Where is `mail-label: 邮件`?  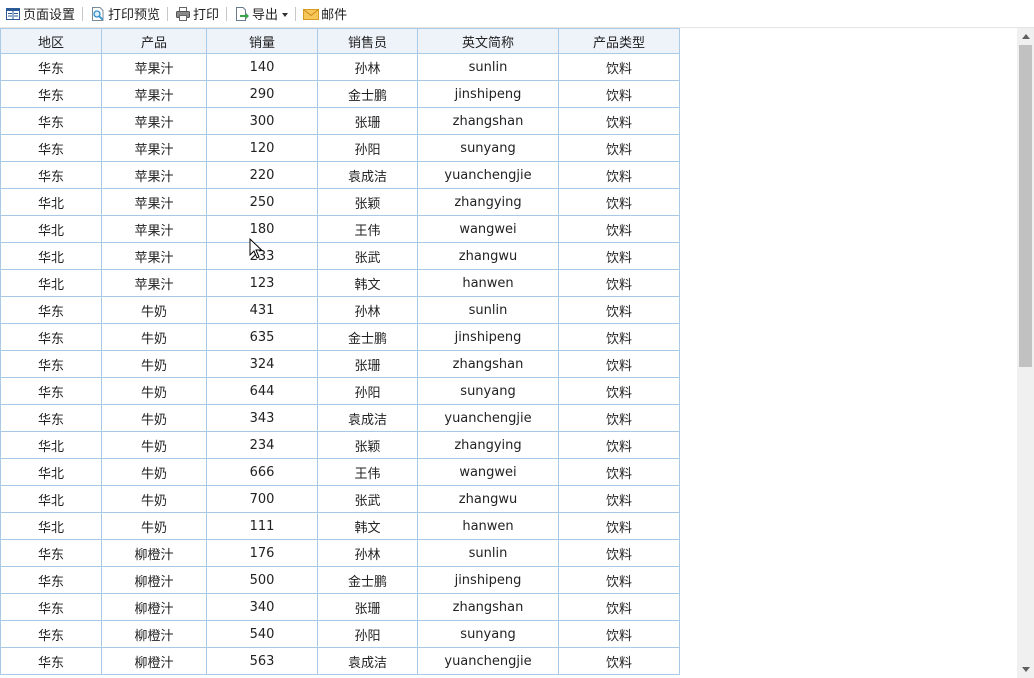 mail-label: 邮件 is located at coordinates (334, 15).